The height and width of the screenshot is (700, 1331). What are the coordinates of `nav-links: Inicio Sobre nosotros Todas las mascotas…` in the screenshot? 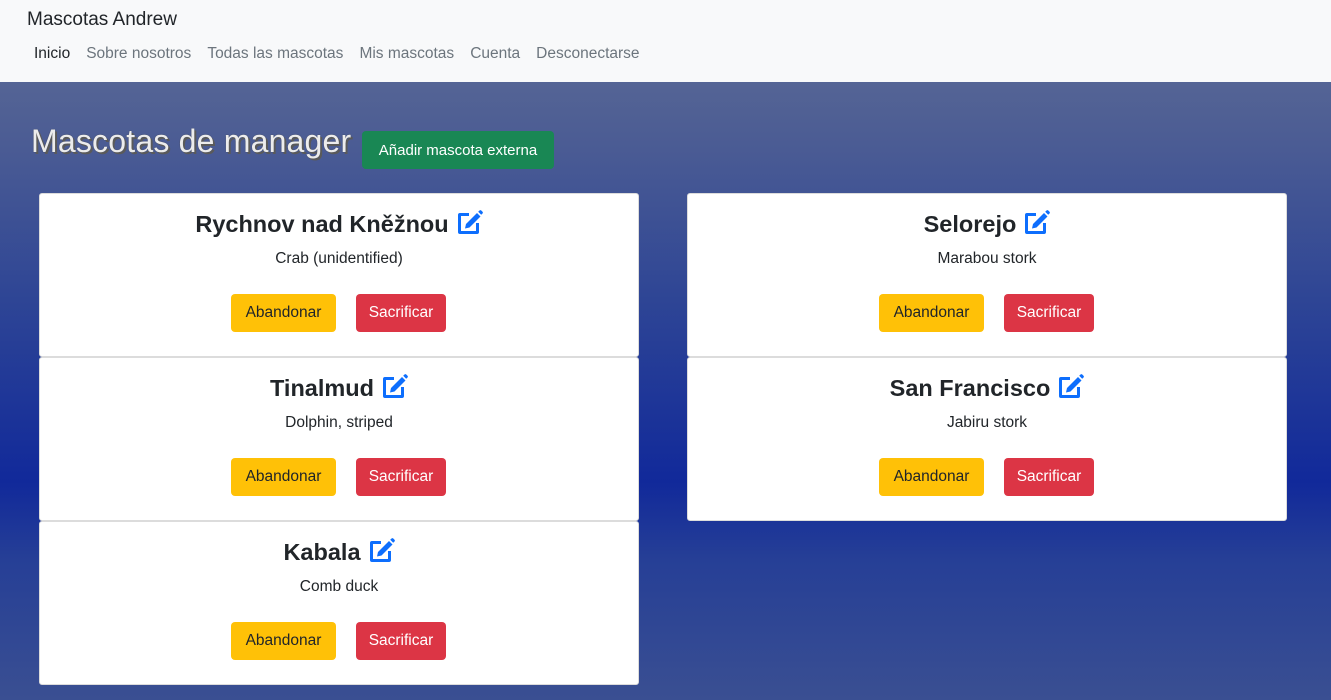 It's located at (337, 54).